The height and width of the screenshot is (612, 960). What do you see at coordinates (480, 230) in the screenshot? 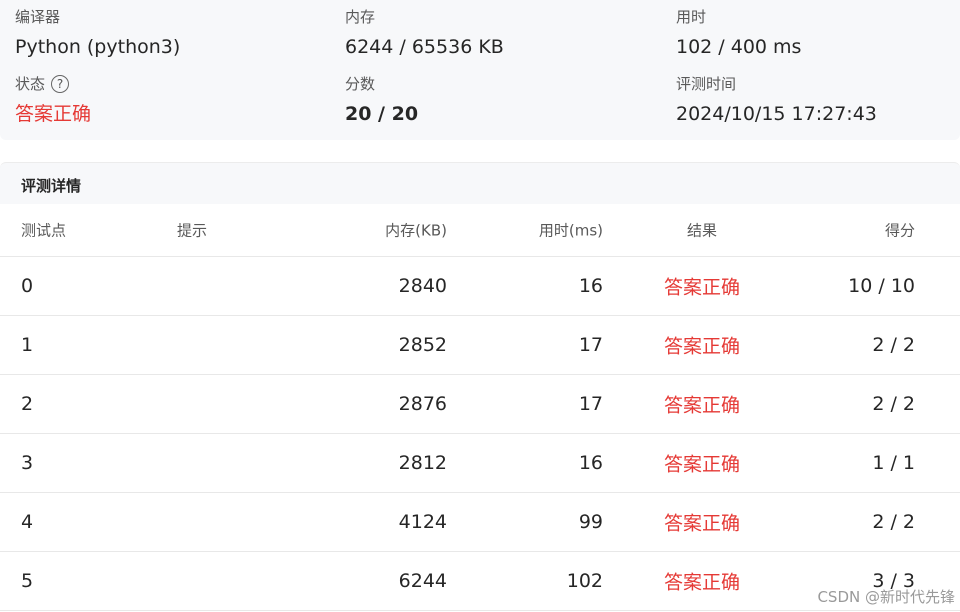
I see `table-header: 测试点 提示 内存(KB) 用时(ms) 结果 得分` at bounding box center [480, 230].